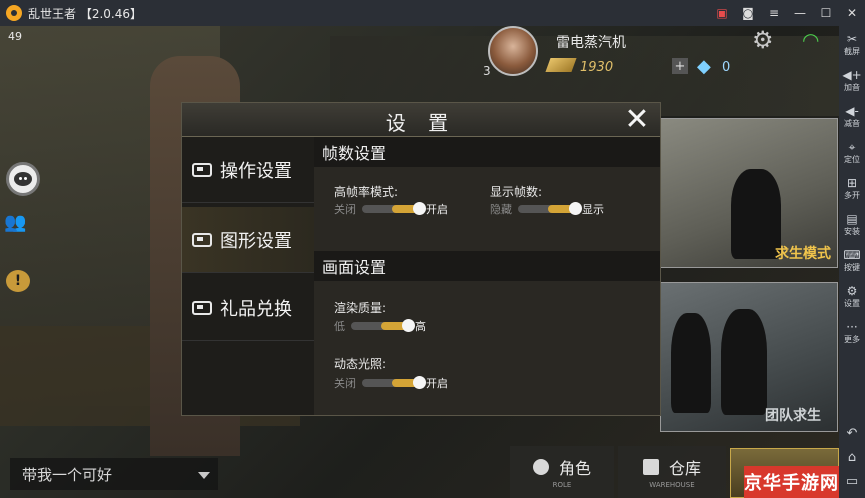 The width and height of the screenshot is (865, 498). What do you see at coordinates (800, 13) in the screenshot?
I see `minimize-icon: —` at bounding box center [800, 13].